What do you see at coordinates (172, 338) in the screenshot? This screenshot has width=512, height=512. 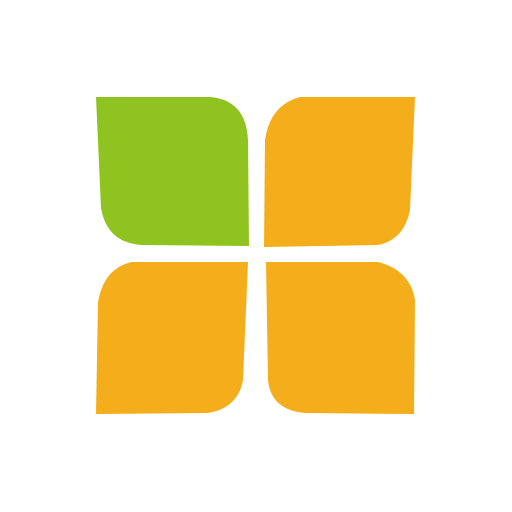 I see `logo-tile-bottom-left` at bounding box center [172, 338].